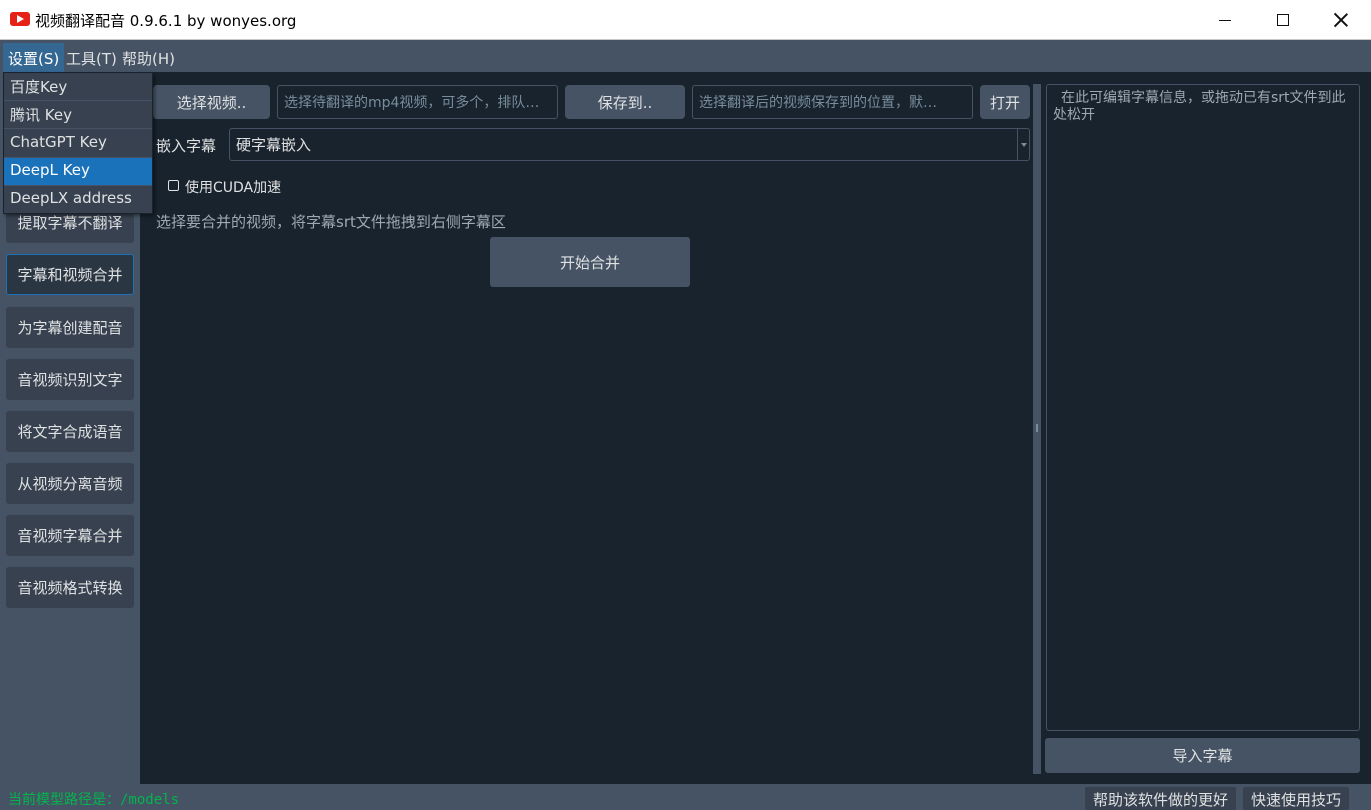 This screenshot has height=810, width=1371. Describe the element at coordinates (1023, 144) in the screenshot. I see `chevron-down-icon` at that location.